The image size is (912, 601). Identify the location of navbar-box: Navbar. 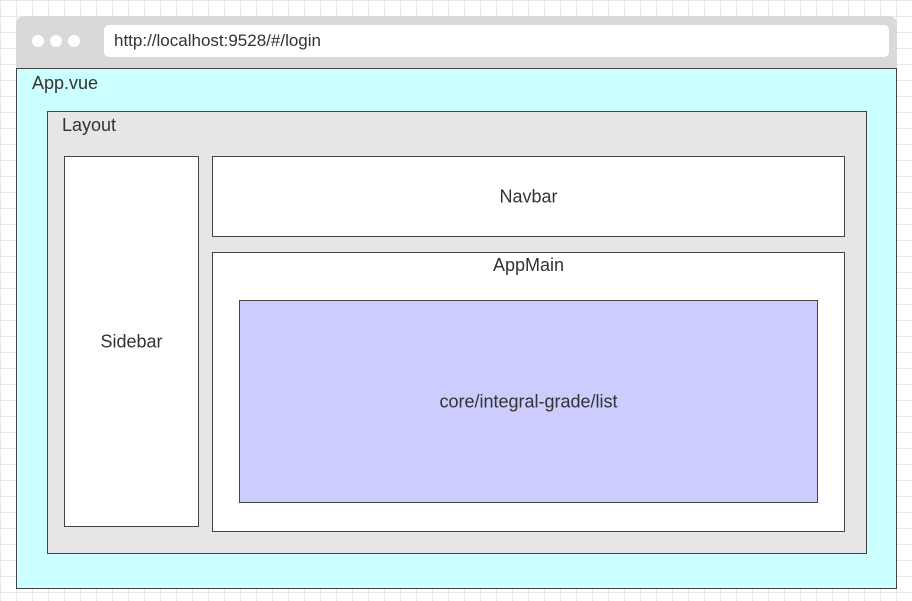
(528, 196).